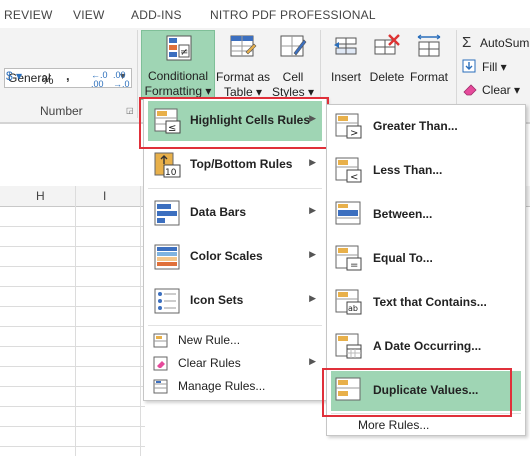 The height and width of the screenshot is (456, 530). What do you see at coordinates (348, 170) in the screenshot?
I see `less-than-icon: <` at bounding box center [348, 170].